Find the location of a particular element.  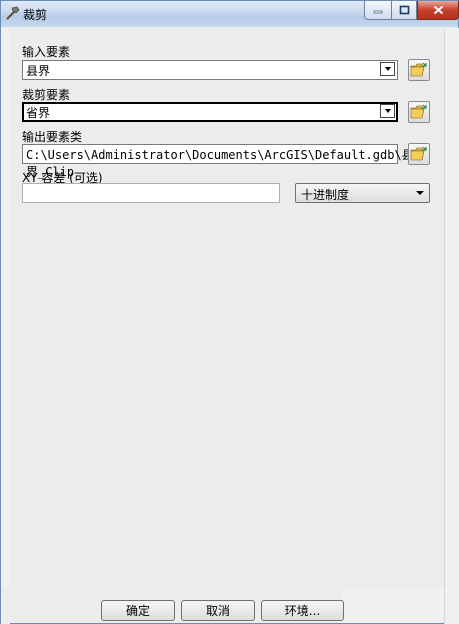

input-features-select: 县界 is located at coordinates (210, 70).